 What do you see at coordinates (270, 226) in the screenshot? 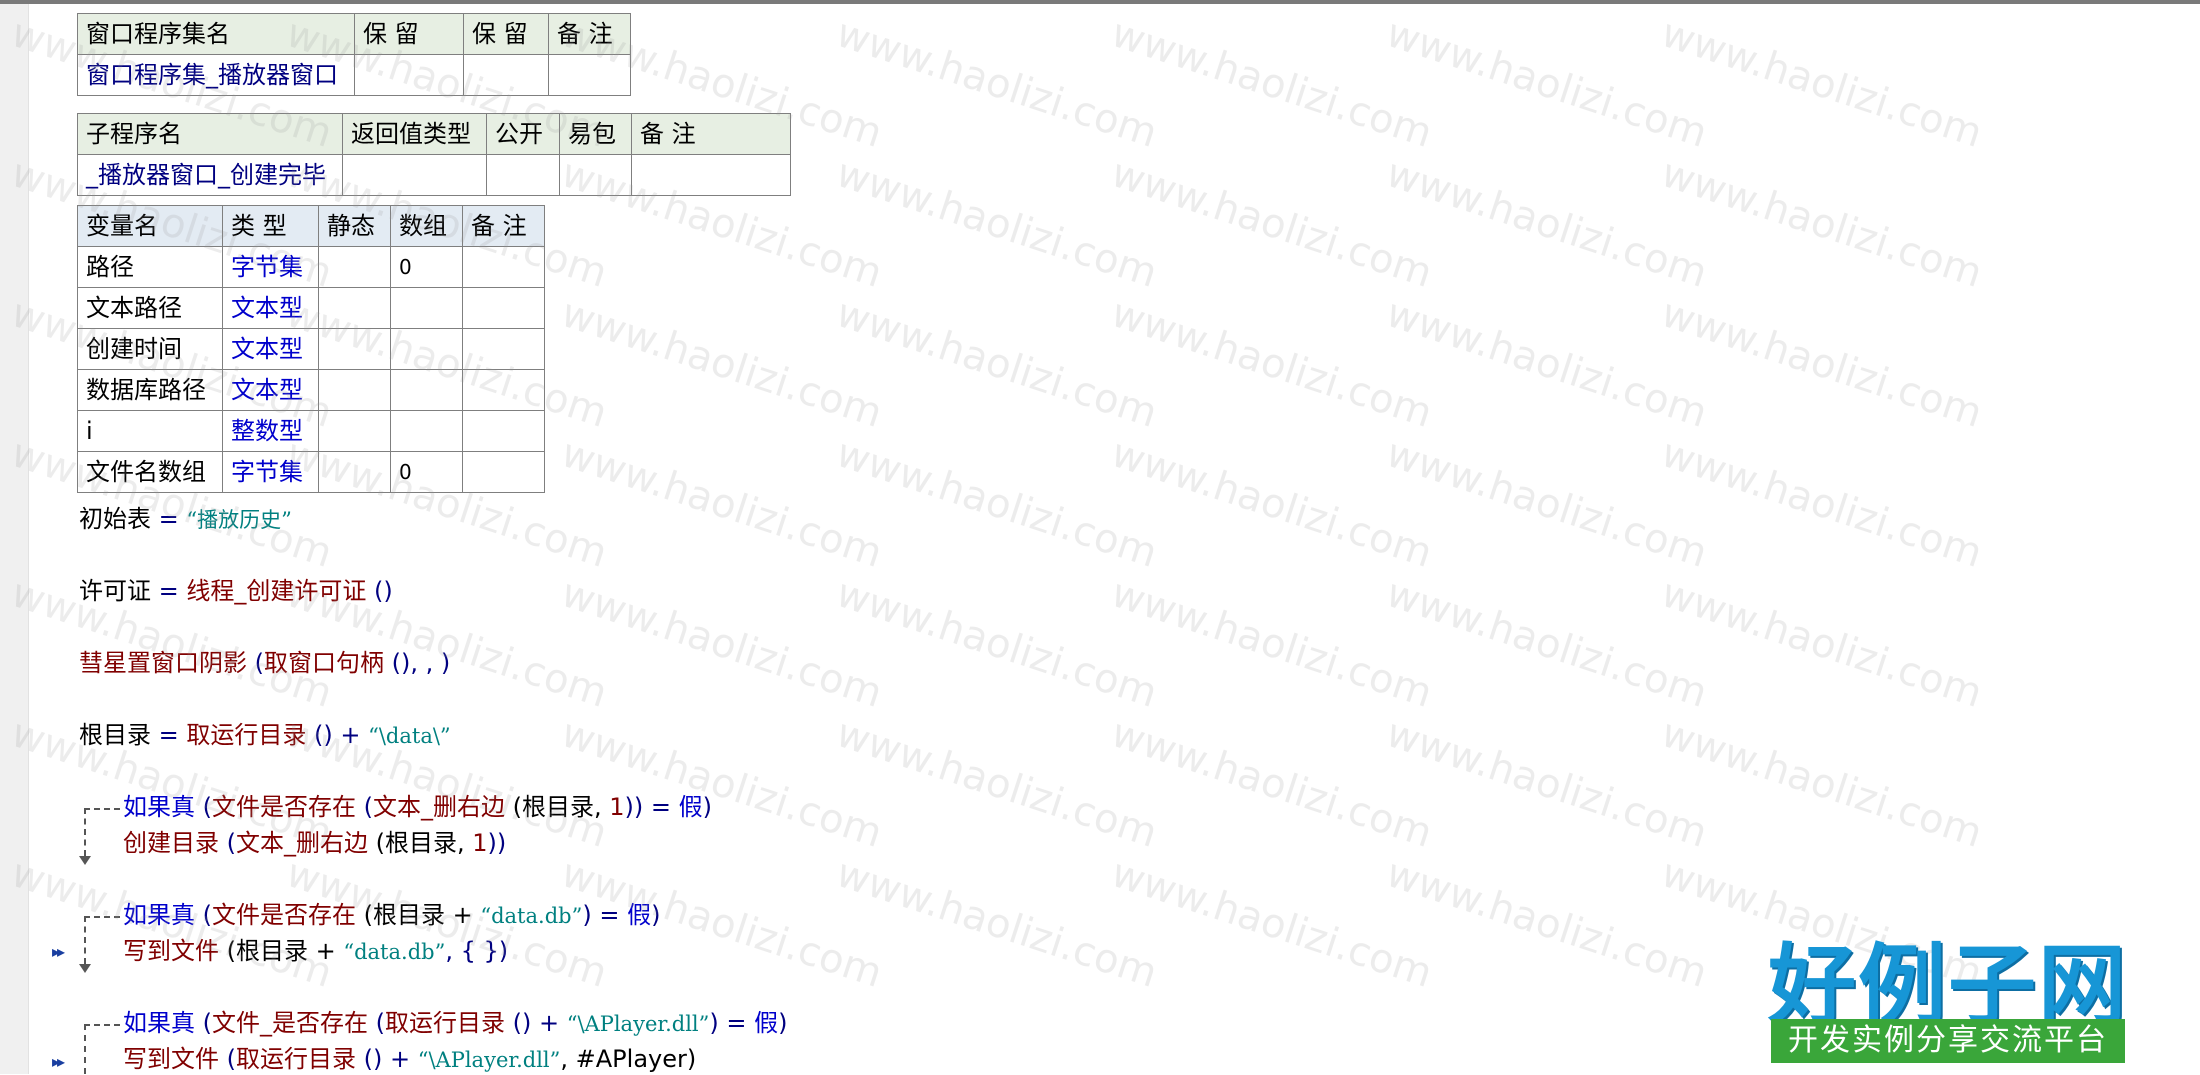
I see `var-header-type: 类 型` at bounding box center [270, 226].